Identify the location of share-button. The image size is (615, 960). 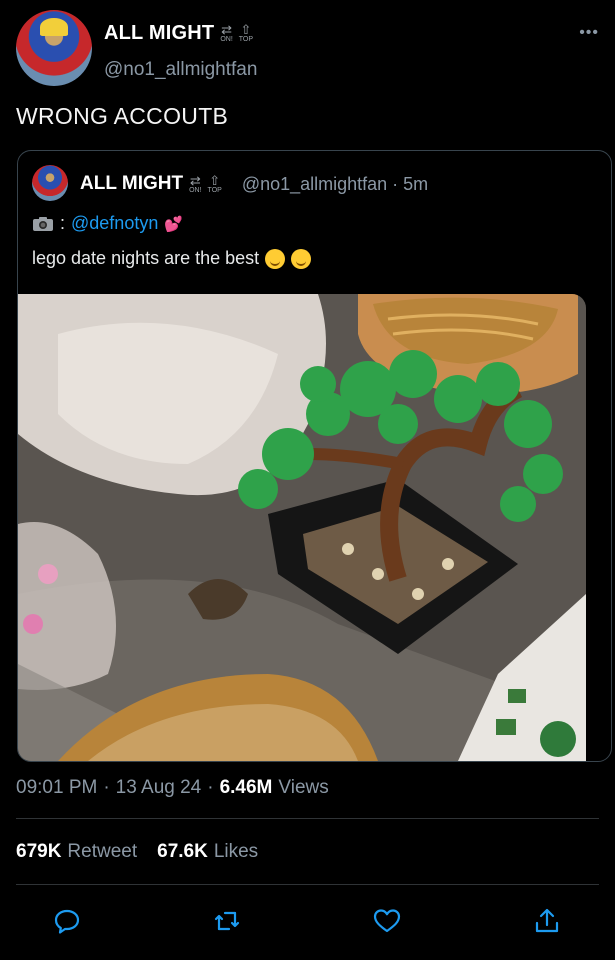
(547, 921).